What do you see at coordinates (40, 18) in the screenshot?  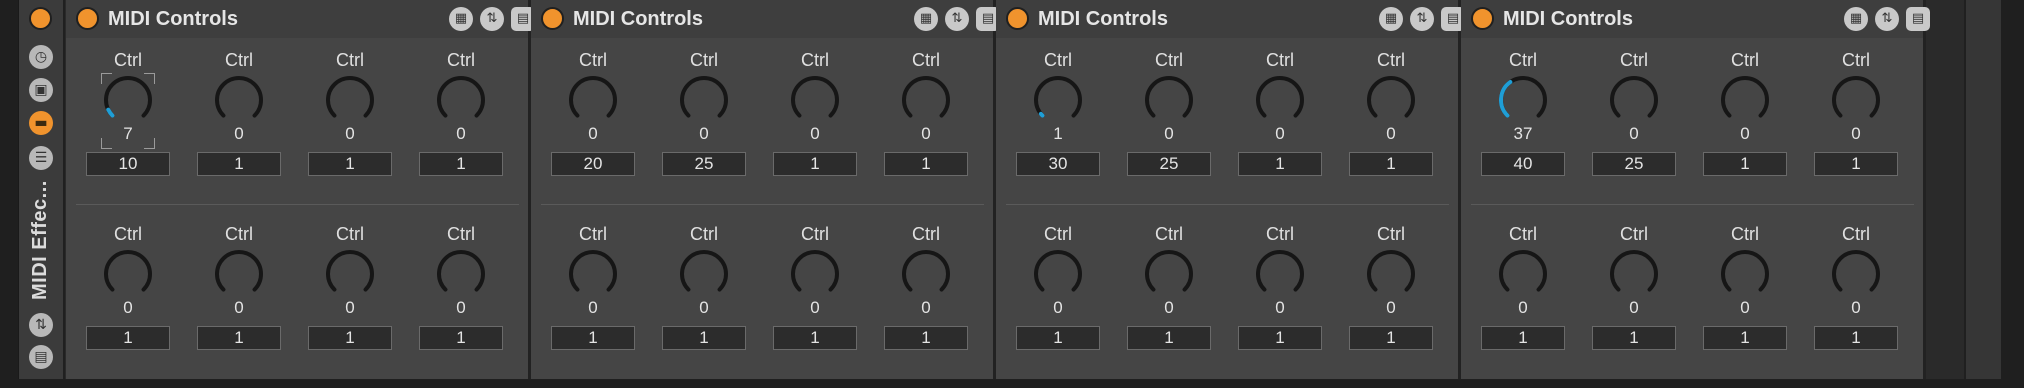 I see `rack-power-button` at bounding box center [40, 18].